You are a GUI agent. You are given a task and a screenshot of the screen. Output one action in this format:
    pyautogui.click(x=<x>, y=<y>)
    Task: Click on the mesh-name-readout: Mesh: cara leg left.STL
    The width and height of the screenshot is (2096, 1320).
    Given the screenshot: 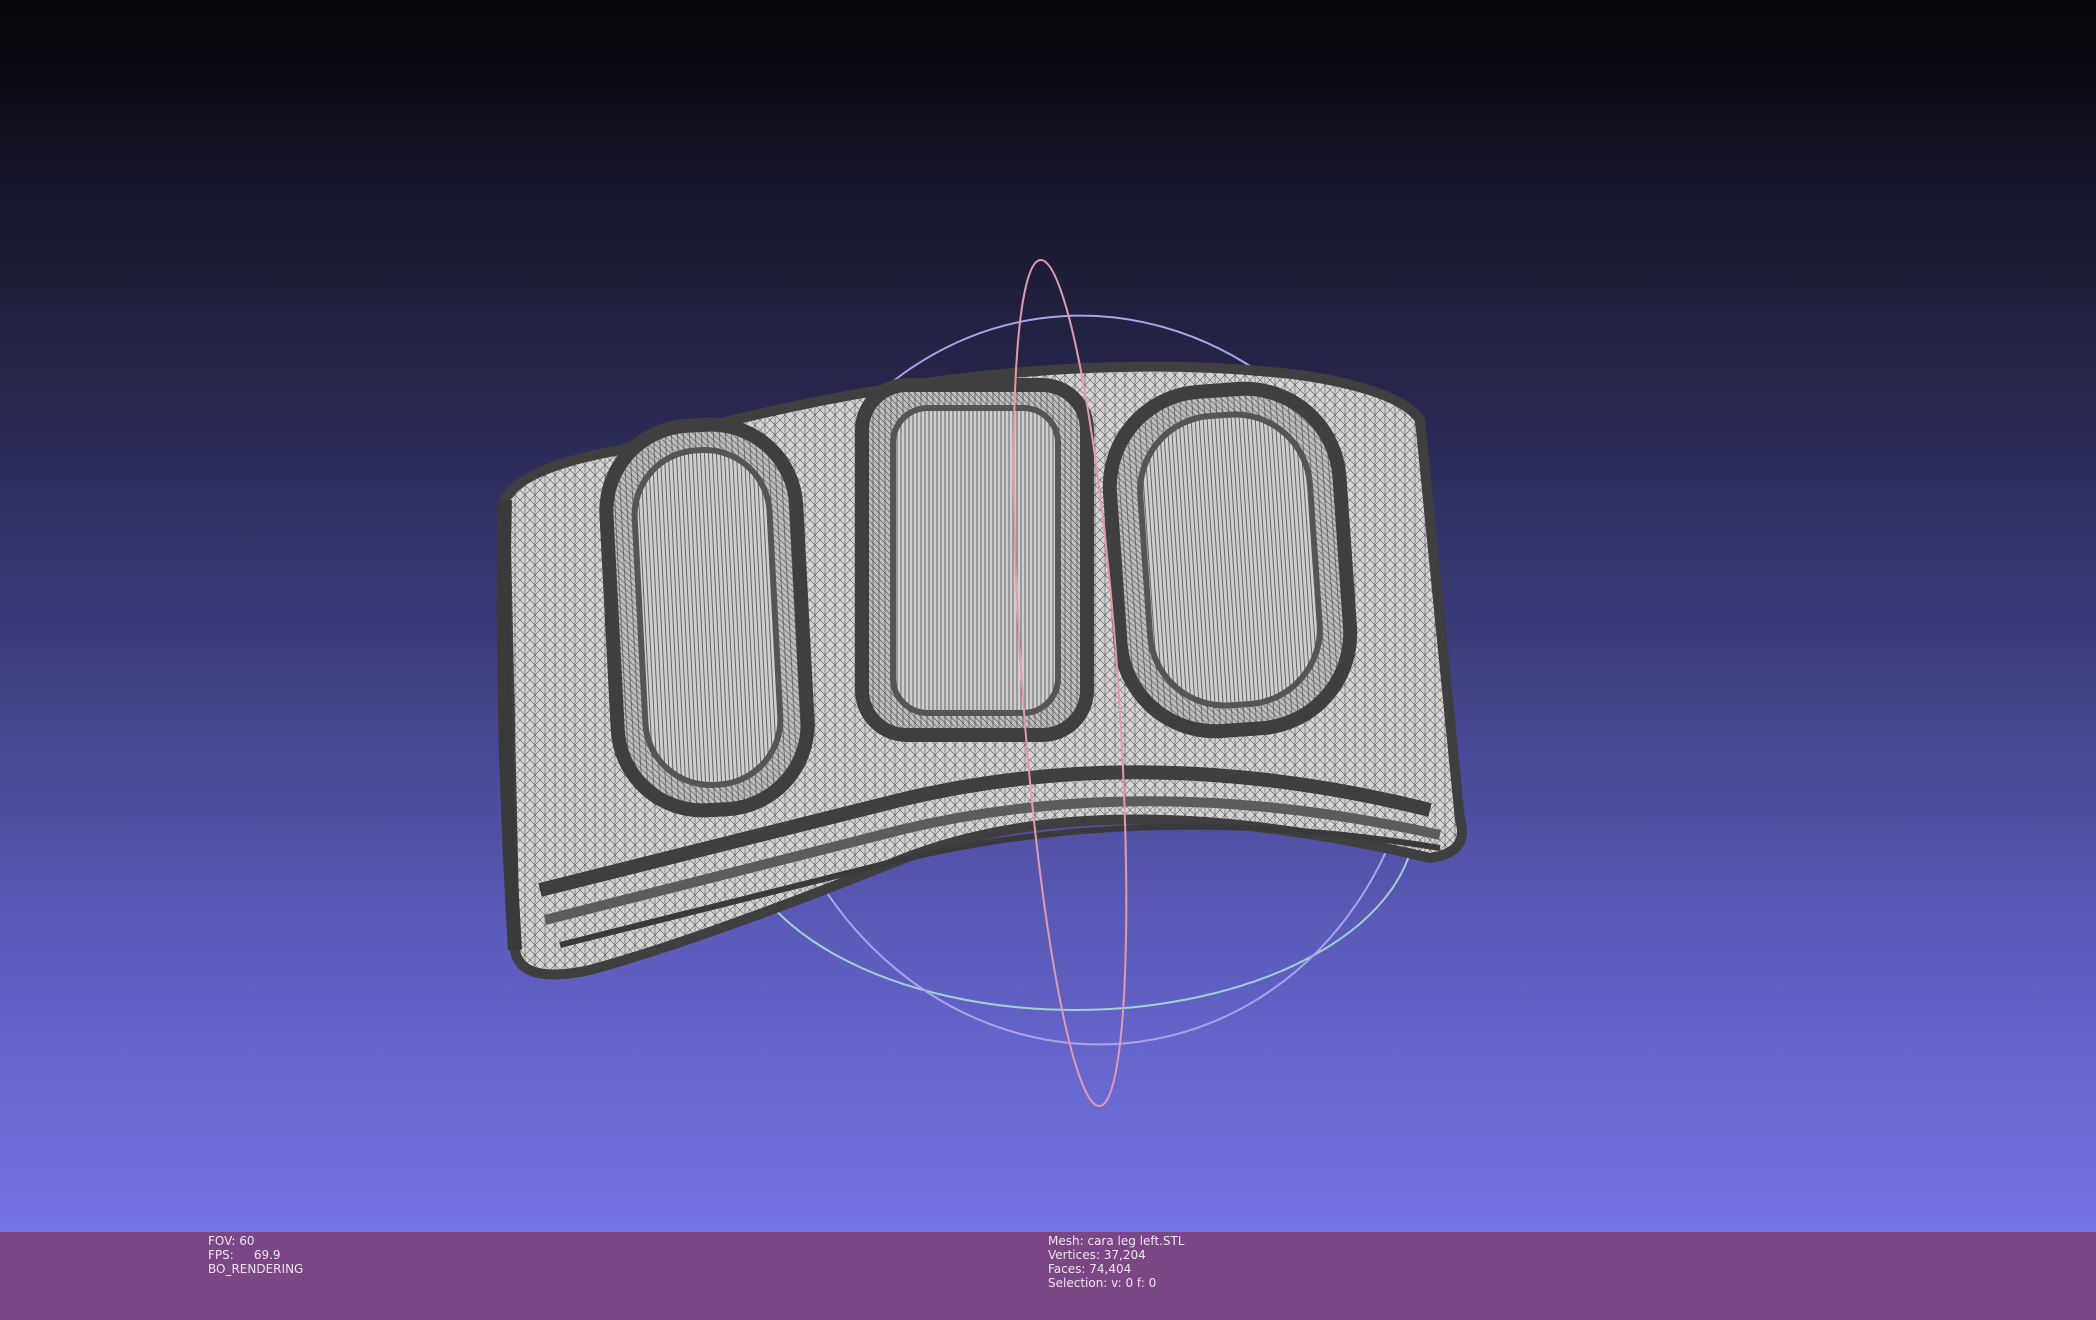 What is the action you would take?
    pyautogui.click(x=1116, y=1241)
    